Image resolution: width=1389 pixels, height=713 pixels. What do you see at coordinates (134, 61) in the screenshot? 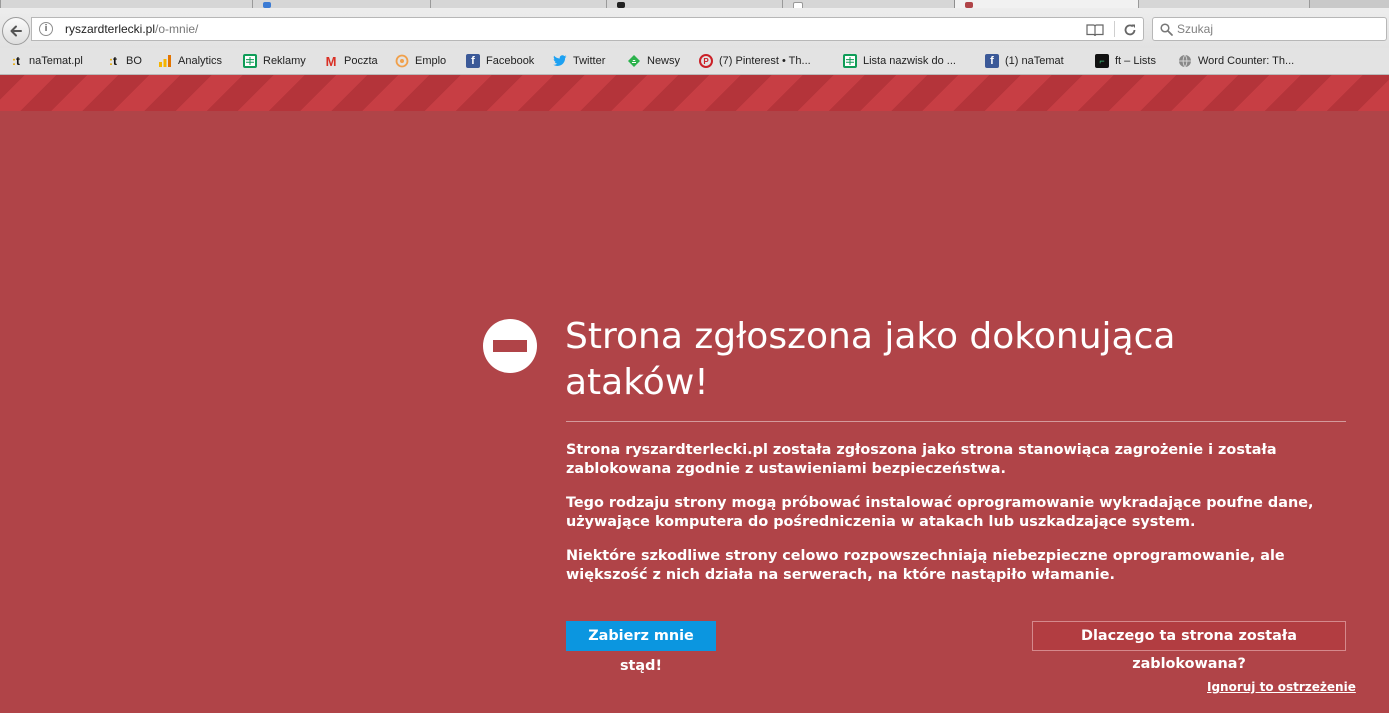
I see `bookmark-label: BO` at bounding box center [134, 61].